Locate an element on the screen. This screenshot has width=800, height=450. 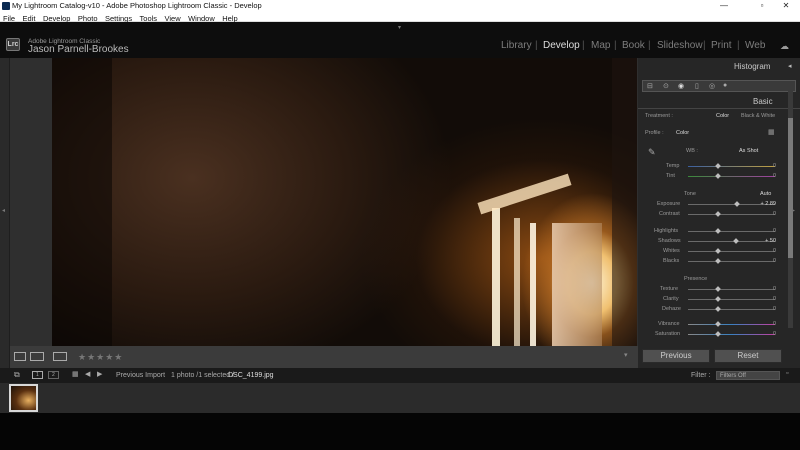
profile-dropdown: Color is located at coordinates (682, 133).